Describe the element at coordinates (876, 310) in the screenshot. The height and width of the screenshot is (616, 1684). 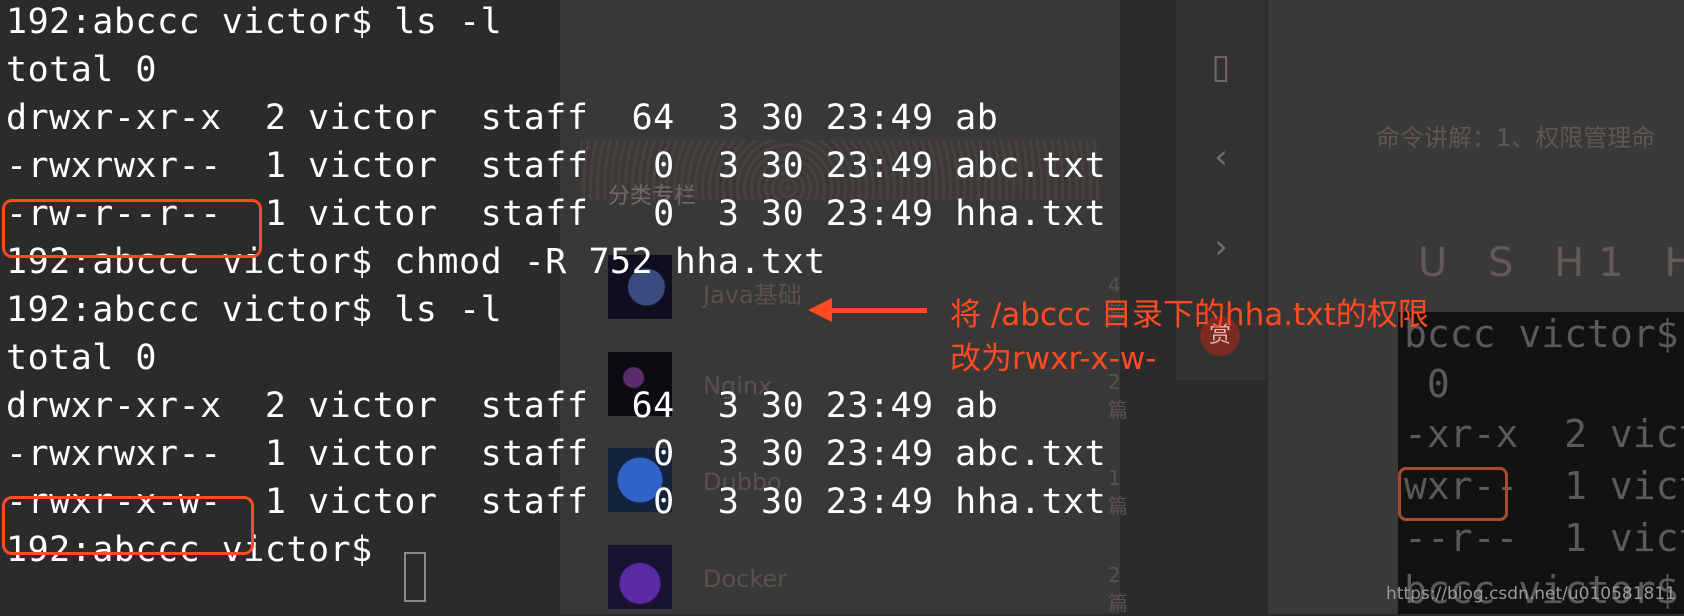
I see `annotation-arrow` at that location.